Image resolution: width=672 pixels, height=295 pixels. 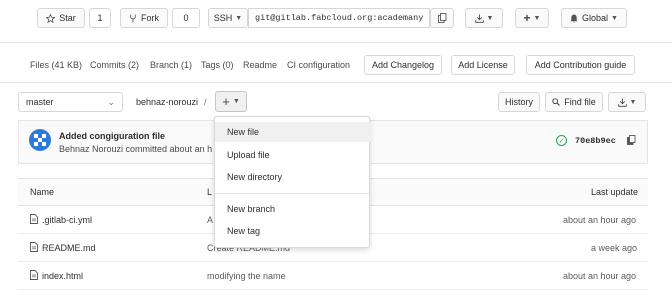 I want to click on fork-button: Fork, so click(x=144, y=18).